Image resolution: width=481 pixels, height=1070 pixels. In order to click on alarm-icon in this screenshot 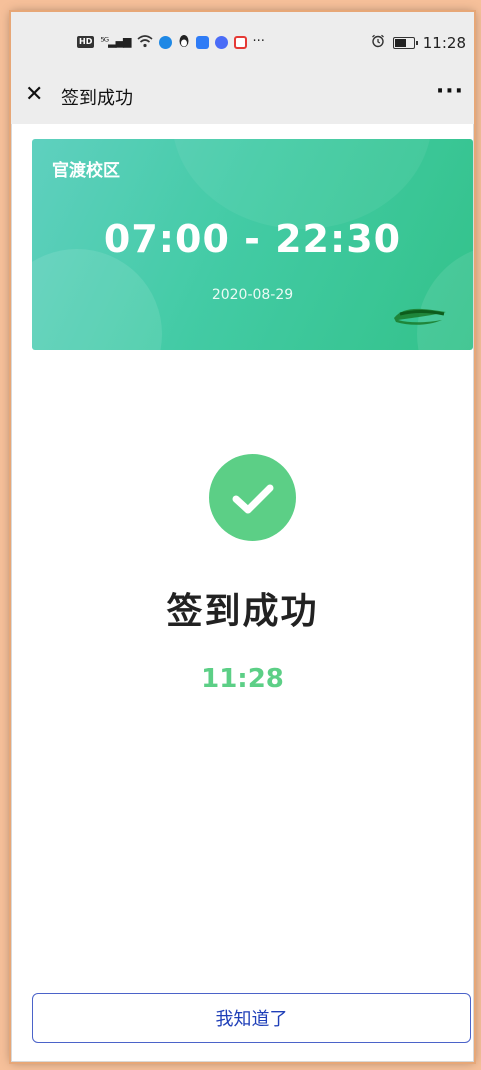, I will do `click(378, 43)`.